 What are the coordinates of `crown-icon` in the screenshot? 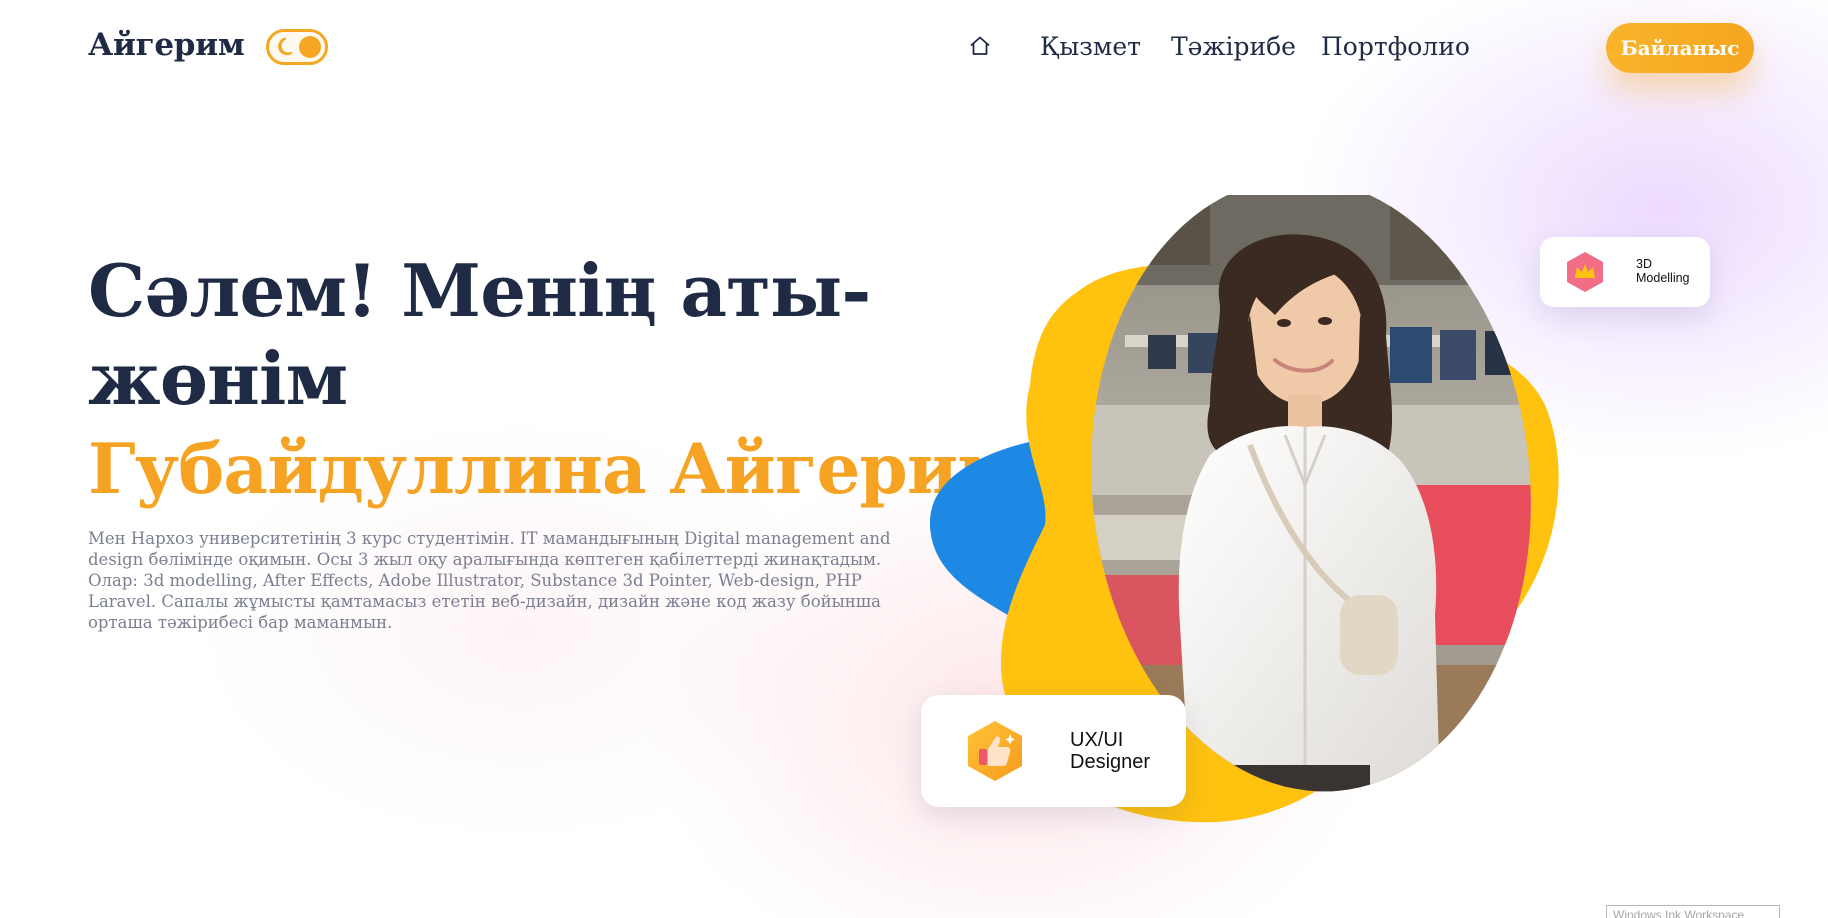 It's located at (1585, 272).